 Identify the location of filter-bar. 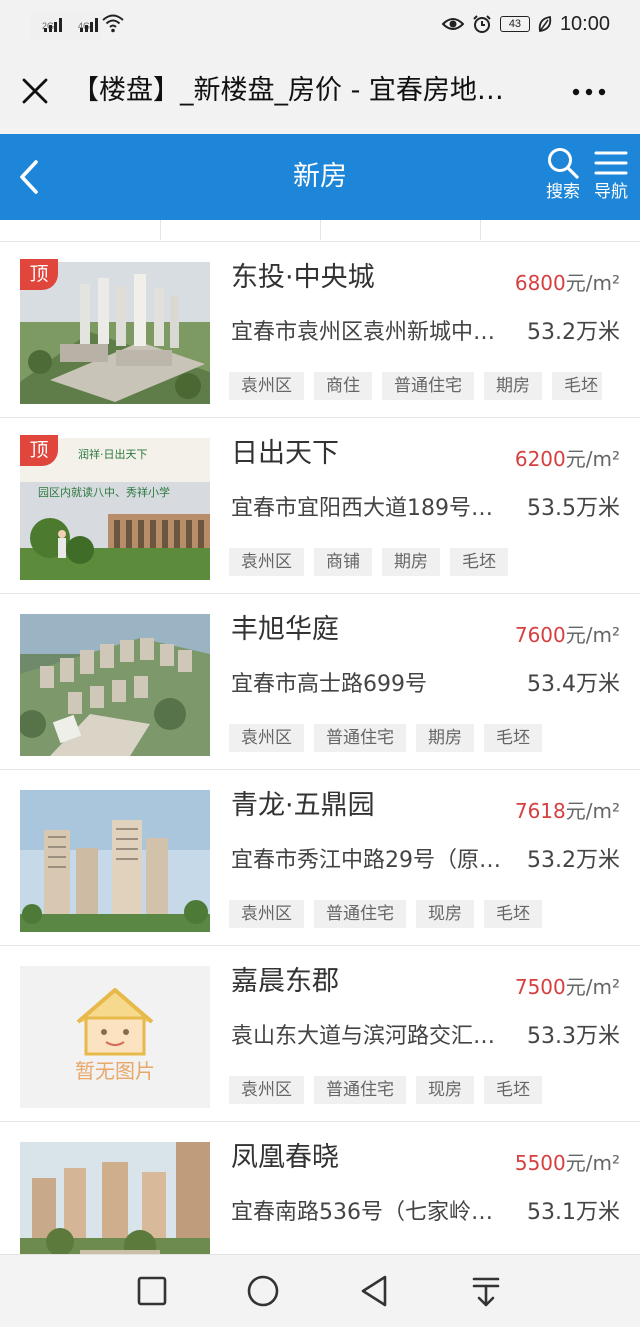
(320, 231).